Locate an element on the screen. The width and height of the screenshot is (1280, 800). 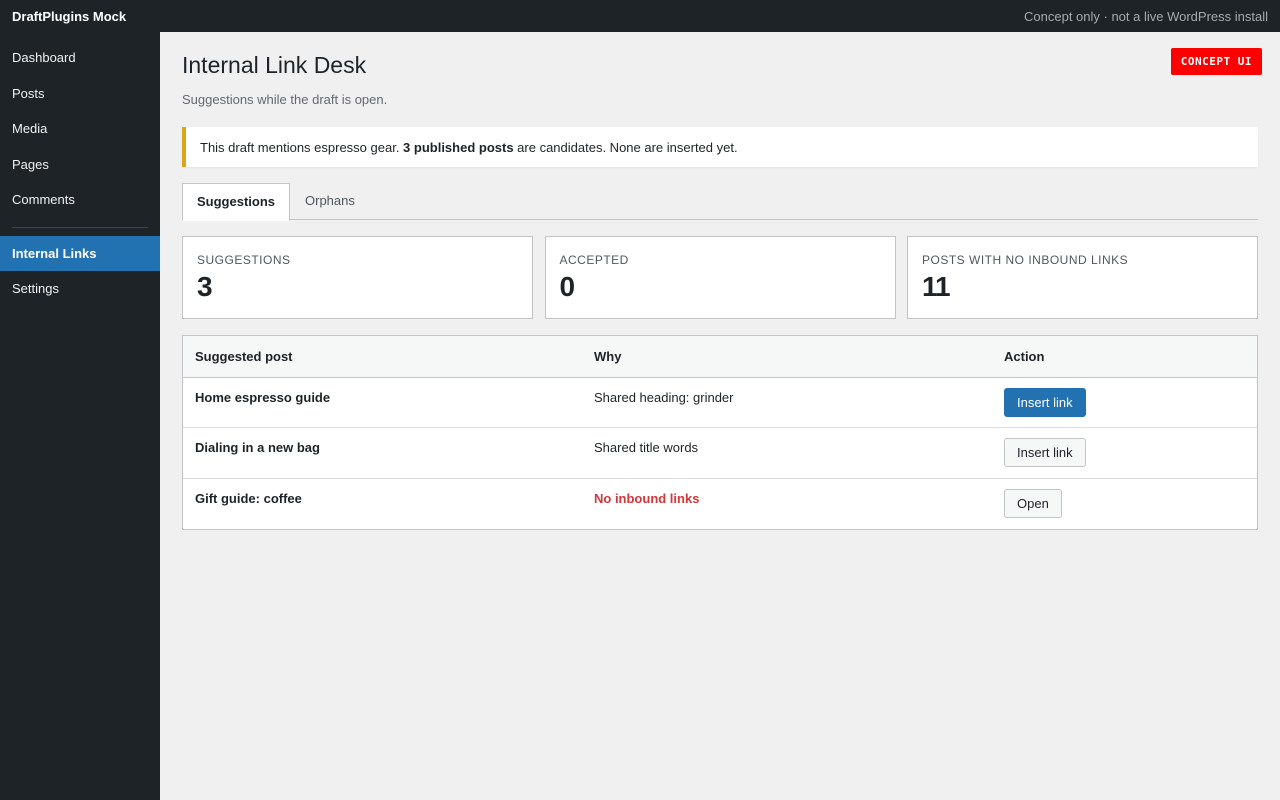
page-title: Internal Link Desk is located at coordinates (274, 65).